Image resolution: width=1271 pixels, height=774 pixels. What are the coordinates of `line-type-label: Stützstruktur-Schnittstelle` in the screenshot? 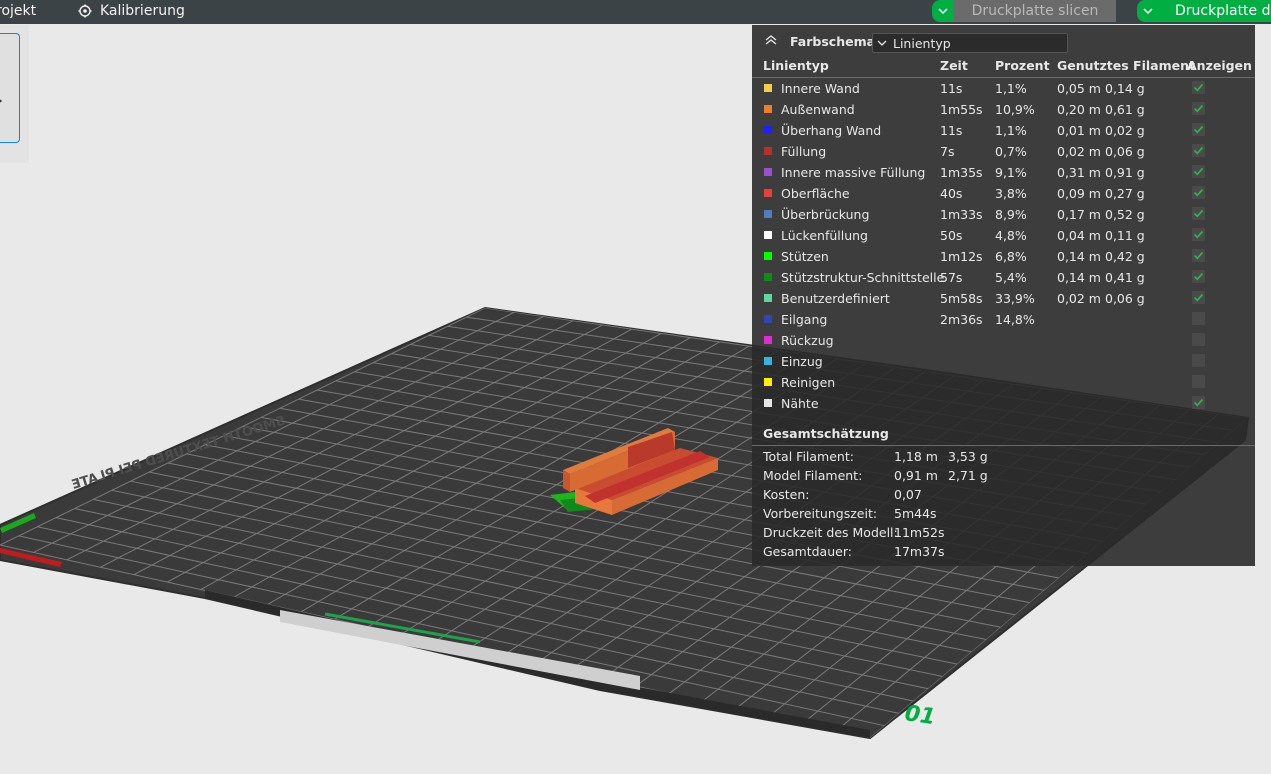 It's located at (863, 277).